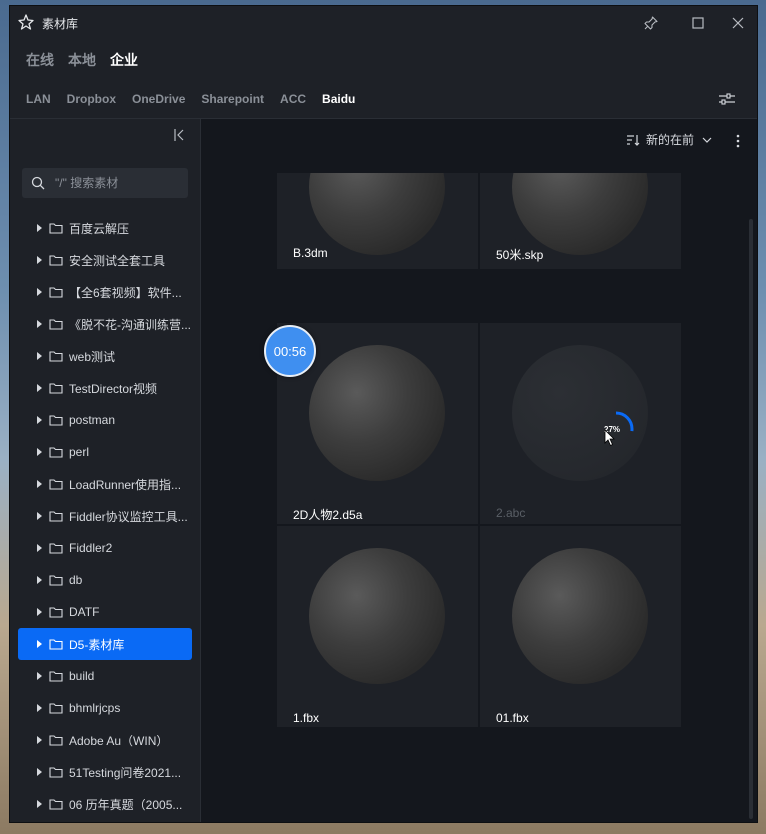 The image size is (766, 834). Describe the element at coordinates (97, 644) in the screenshot. I see `folder-name: D5-素材库` at that location.